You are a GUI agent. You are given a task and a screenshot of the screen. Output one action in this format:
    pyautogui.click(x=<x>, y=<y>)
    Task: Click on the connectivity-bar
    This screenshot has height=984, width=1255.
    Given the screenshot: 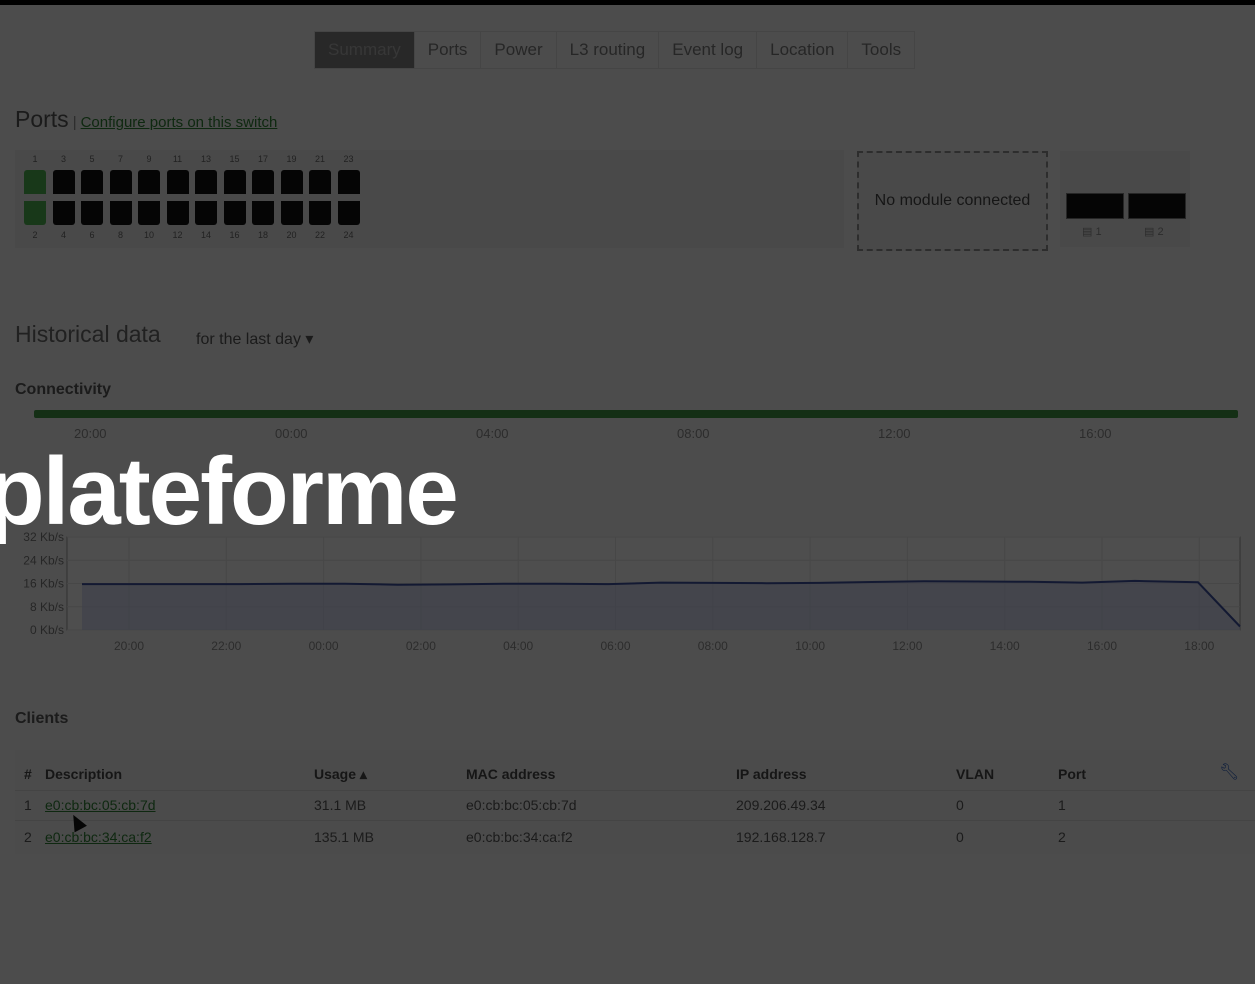 What is the action you would take?
    pyautogui.click(x=636, y=414)
    